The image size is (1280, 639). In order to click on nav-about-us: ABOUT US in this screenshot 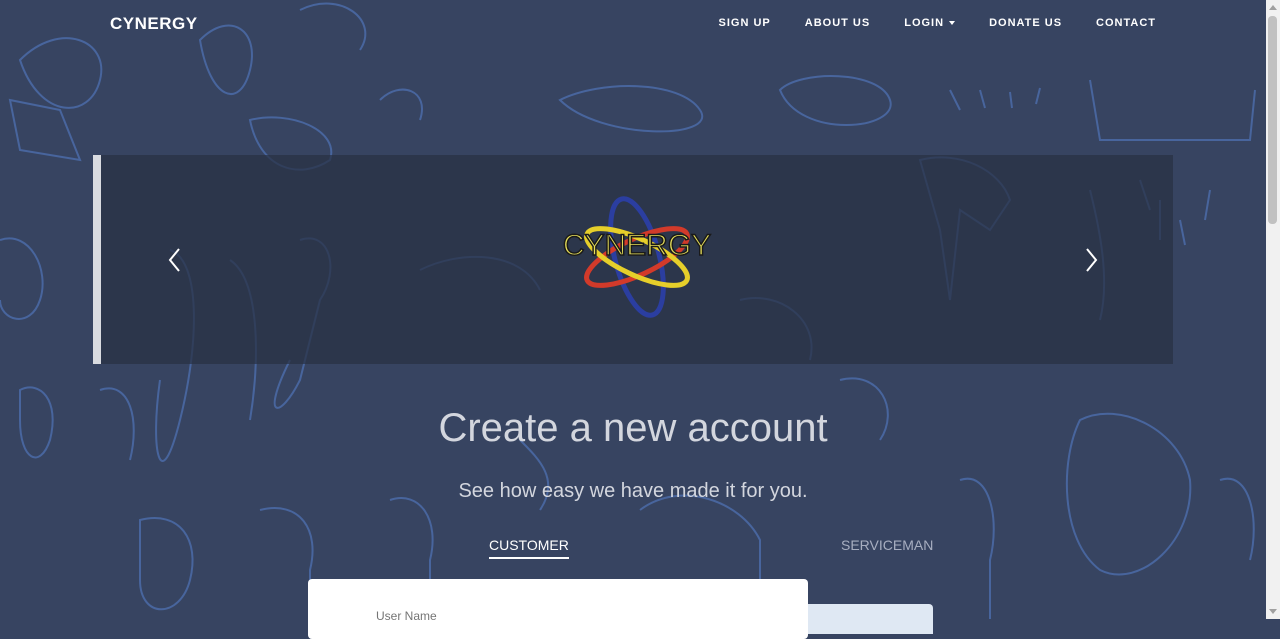, I will do `click(837, 23)`.